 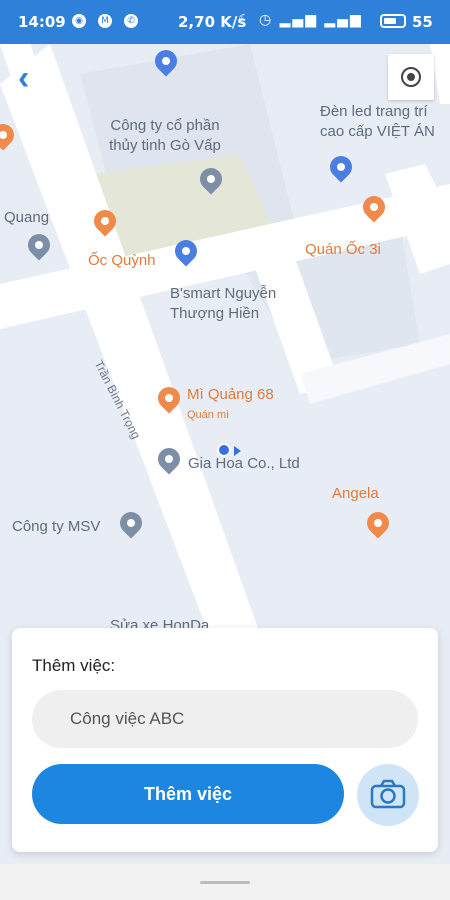 What do you see at coordinates (131, 21) in the screenshot?
I see `viber-icon: ✆` at bounding box center [131, 21].